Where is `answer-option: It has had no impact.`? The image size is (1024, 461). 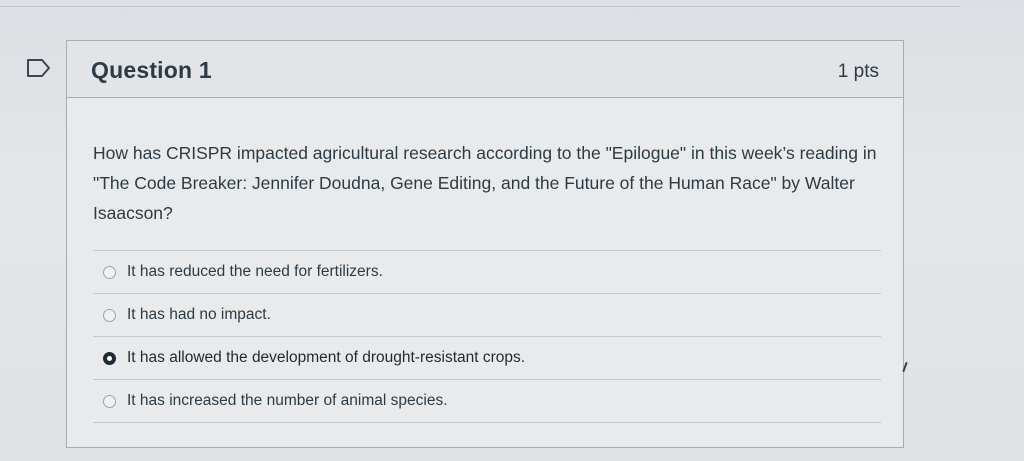 answer-option: It has had no impact. is located at coordinates (487, 315).